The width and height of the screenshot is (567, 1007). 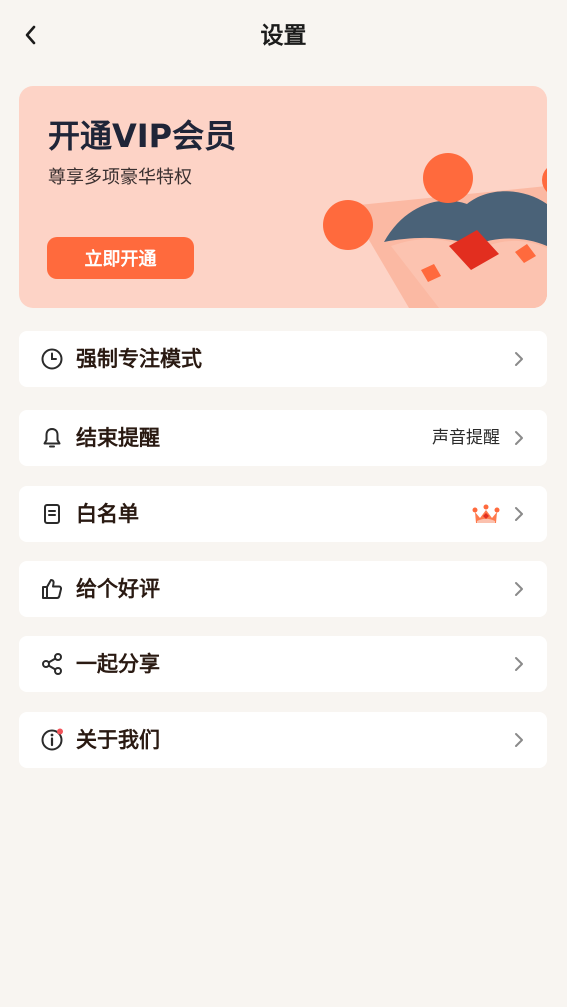 I want to click on vip-subtitle: 尊享多项豪华特权, so click(x=120, y=177).